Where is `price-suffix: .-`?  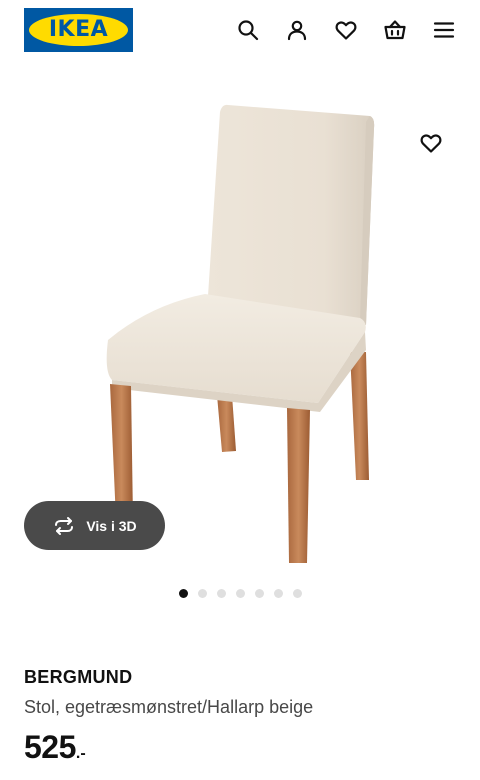
price-suffix: .- is located at coordinates (80, 753).